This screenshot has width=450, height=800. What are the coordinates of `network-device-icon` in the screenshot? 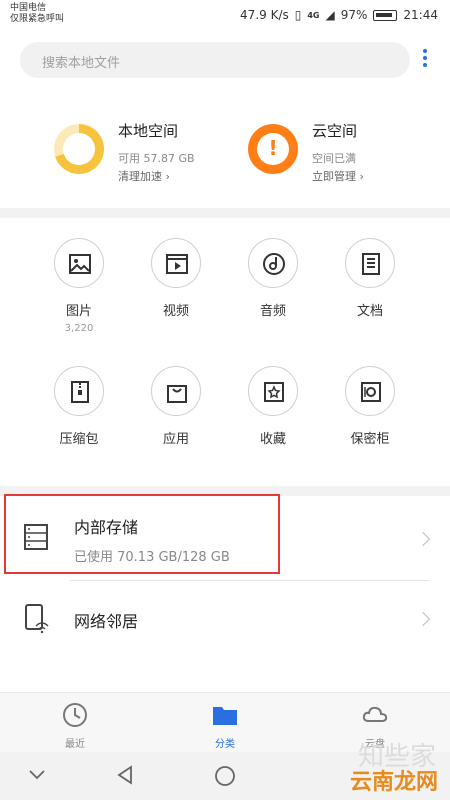 It's located at (37, 619).